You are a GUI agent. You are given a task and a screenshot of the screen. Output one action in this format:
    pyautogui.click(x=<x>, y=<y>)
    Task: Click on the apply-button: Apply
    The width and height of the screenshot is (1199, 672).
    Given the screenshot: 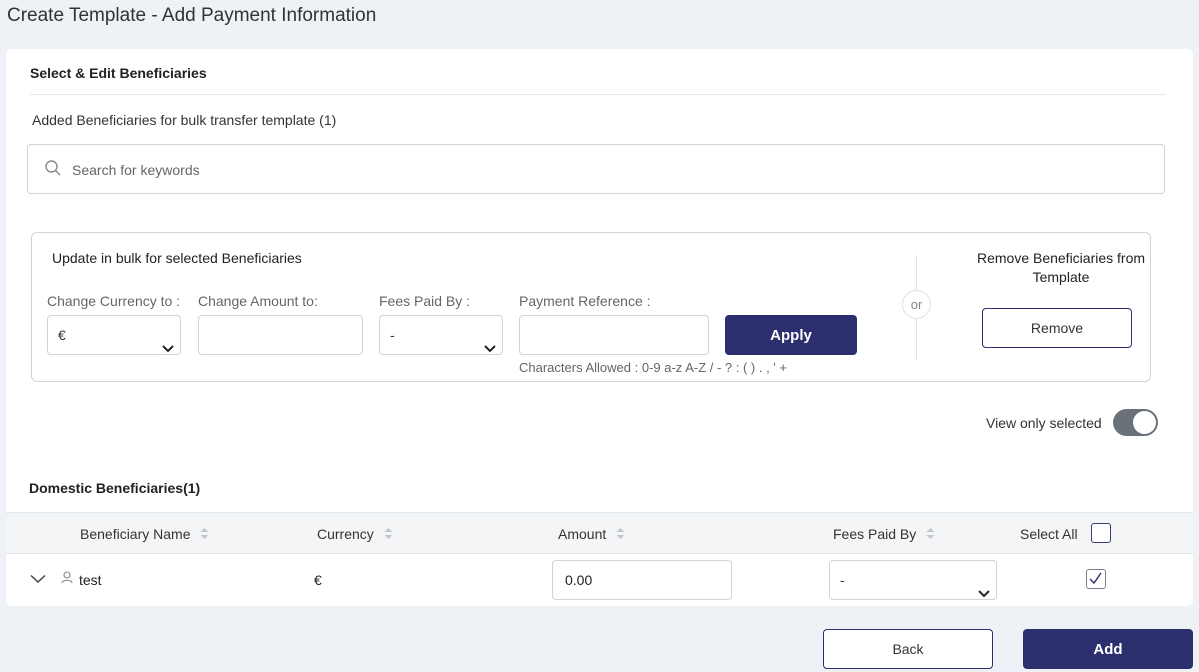 What is the action you would take?
    pyautogui.click(x=791, y=335)
    